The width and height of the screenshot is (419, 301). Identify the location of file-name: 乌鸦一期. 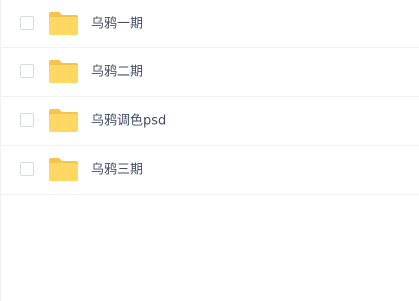
(117, 23).